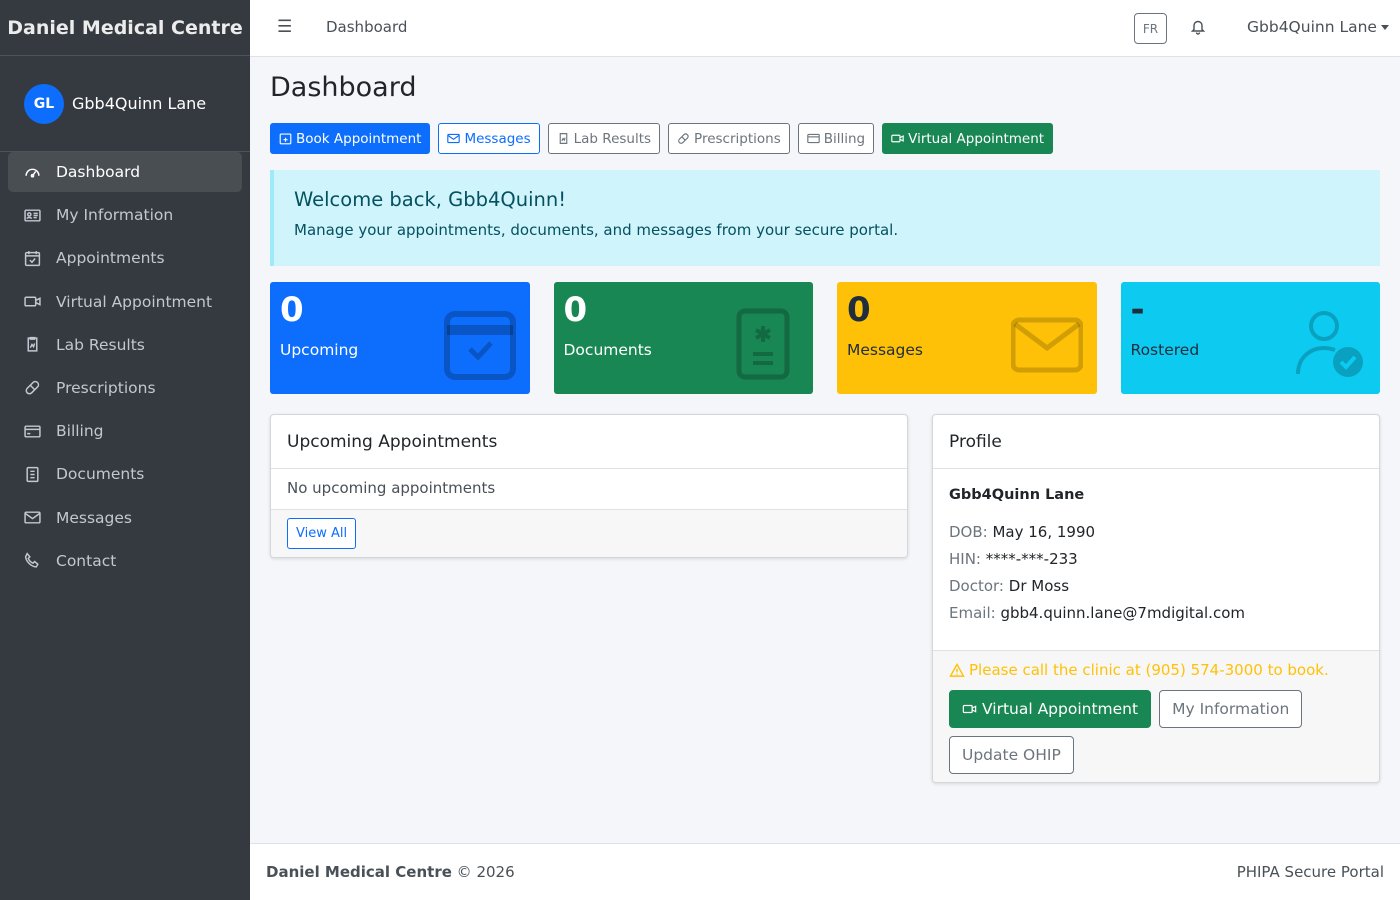 This screenshot has height=900, width=1400. What do you see at coordinates (1231, 709) in the screenshot?
I see `my-information-button: My Information` at bounding box center [1231, 709].